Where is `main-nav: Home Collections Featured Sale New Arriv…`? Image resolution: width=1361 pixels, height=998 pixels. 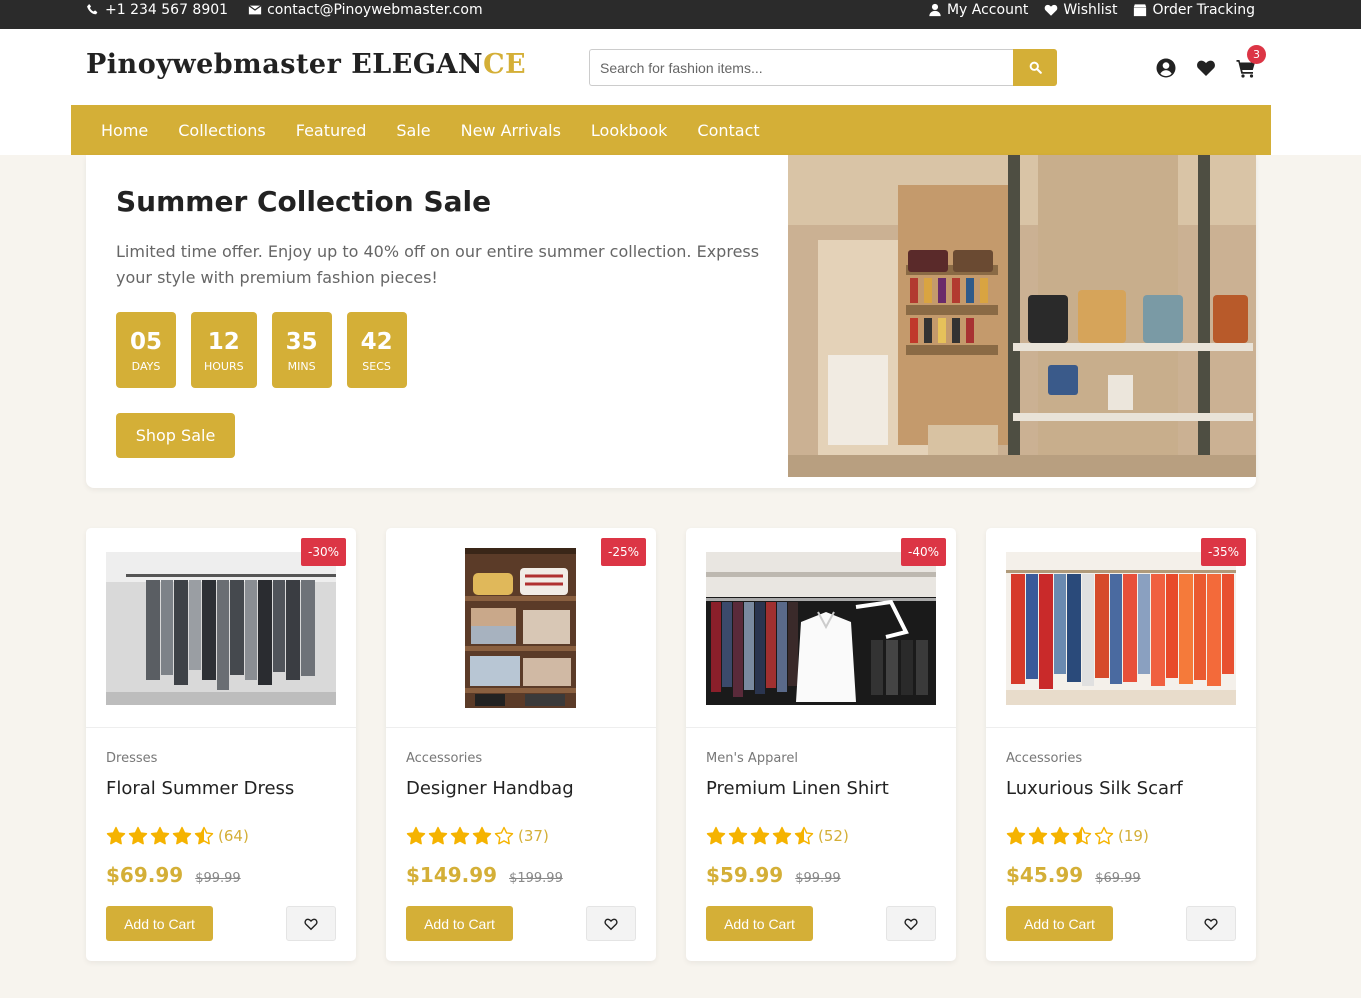
main-nav: Home Collections Featured Sale New Arriv… is located at coordinates (671, 130).